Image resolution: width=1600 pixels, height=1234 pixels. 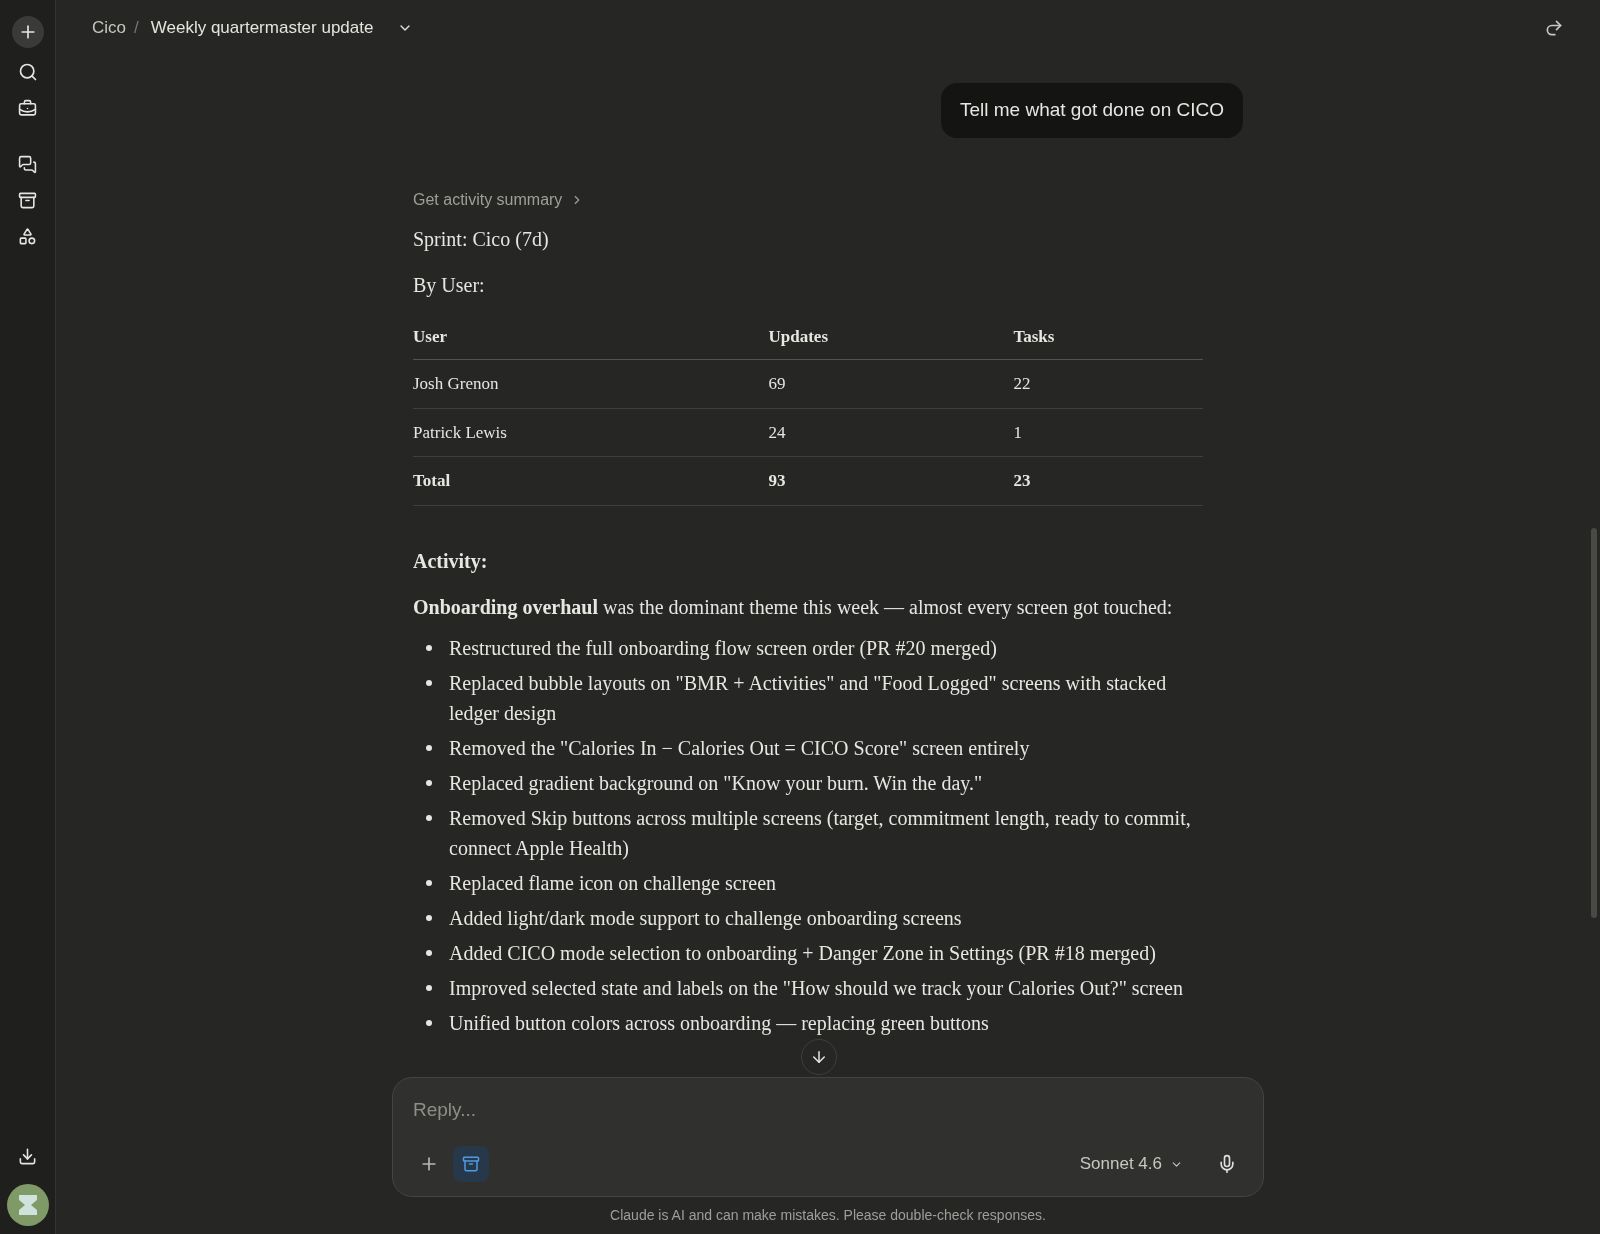 I want to click on hourglass-icon, so click(x=27, y=1205).